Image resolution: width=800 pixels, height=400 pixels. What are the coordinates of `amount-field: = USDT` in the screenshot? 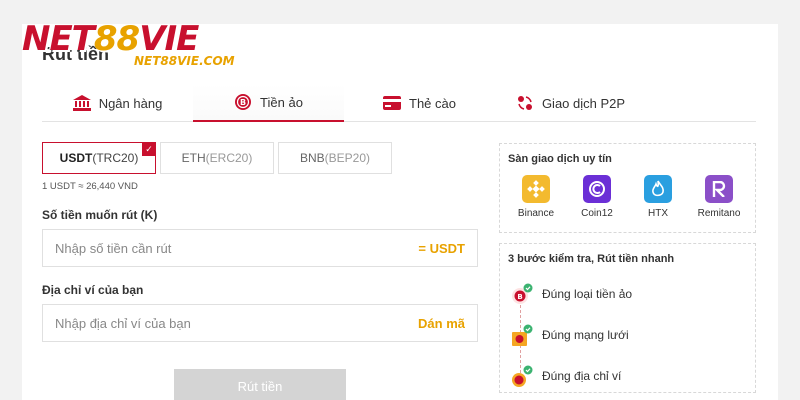 It's located at (260, 248).